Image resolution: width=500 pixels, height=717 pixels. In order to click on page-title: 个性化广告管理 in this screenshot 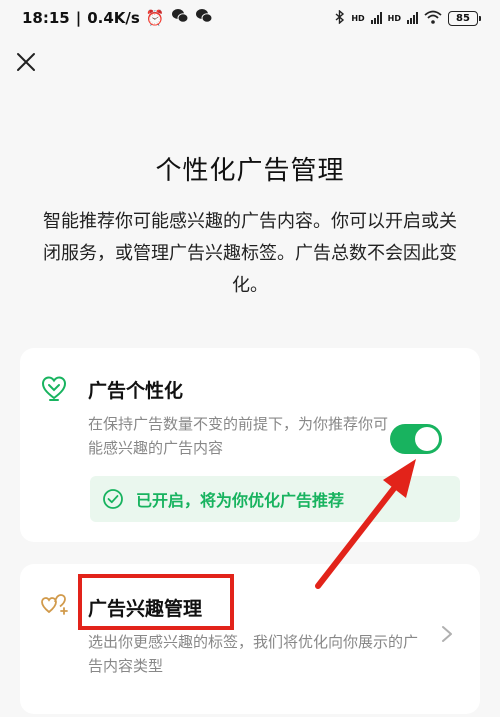, I will do `click(250, 171)`.